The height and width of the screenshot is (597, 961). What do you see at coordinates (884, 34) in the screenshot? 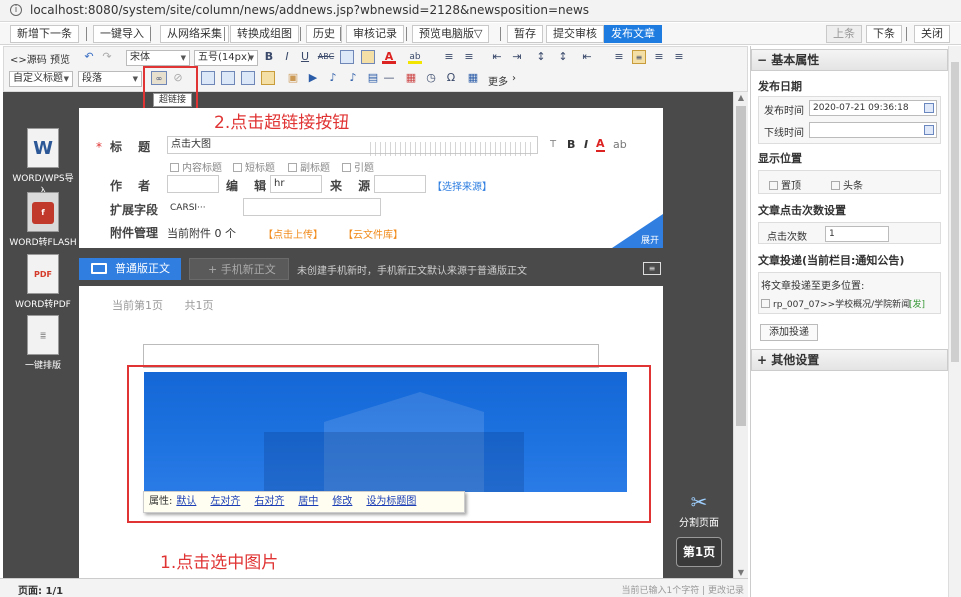
I see `next-button: 下条` at bounding box center [884, 34].